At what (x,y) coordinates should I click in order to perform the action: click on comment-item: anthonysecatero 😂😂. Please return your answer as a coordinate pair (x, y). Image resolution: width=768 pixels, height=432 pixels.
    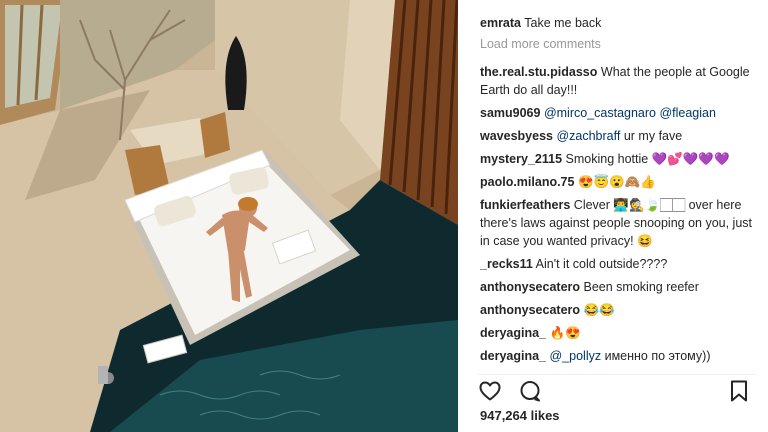
    Looking at the image, I should click on (620, 310).